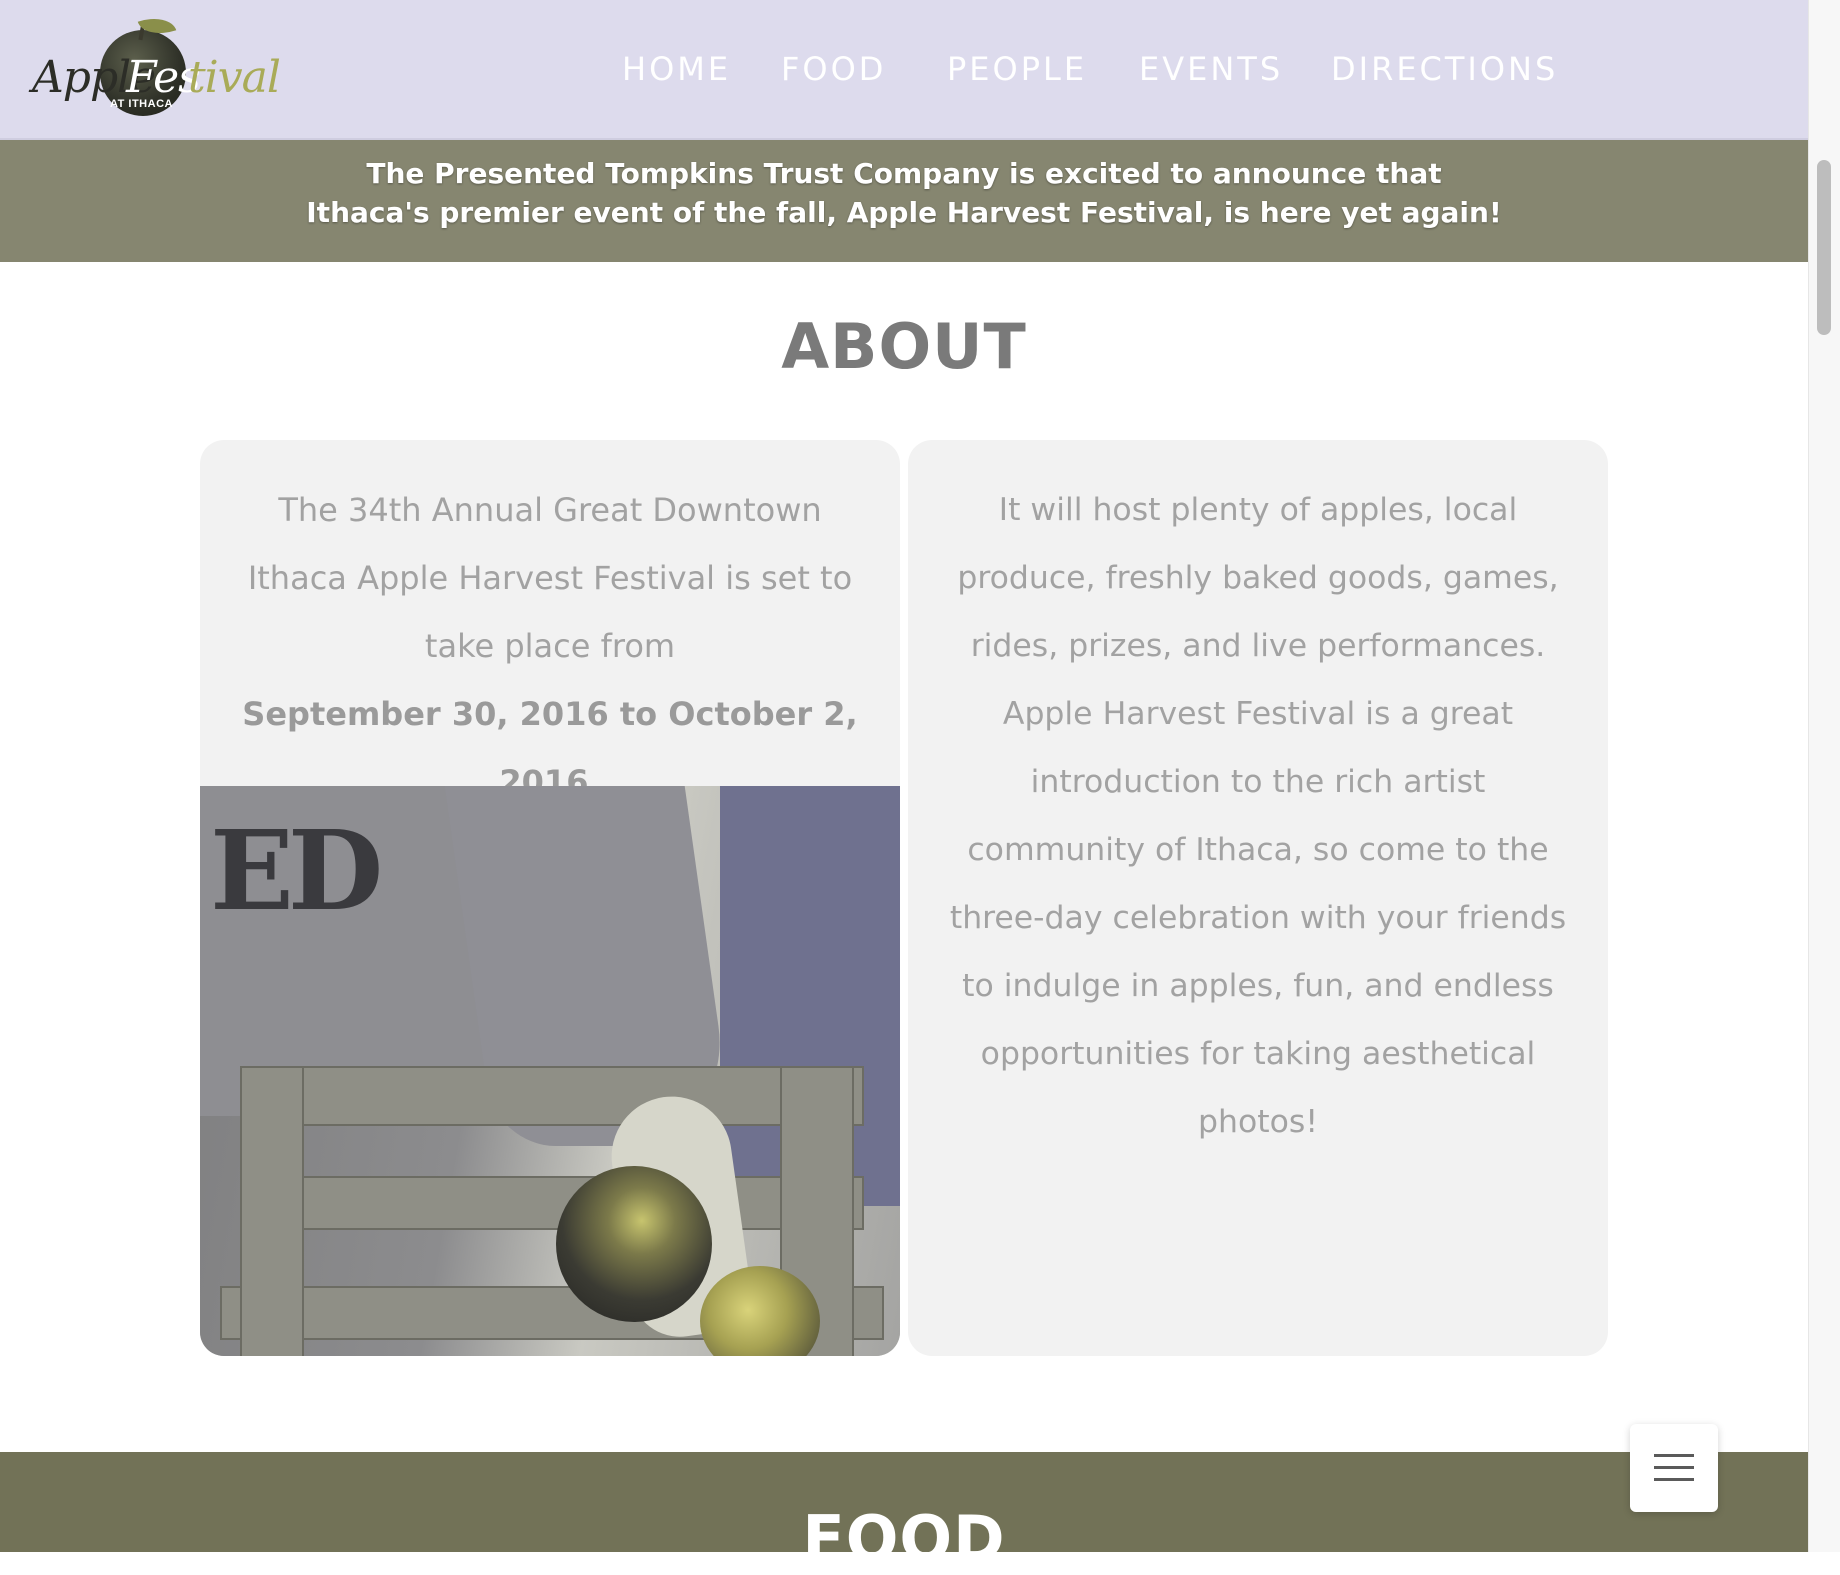 The image size is (1840, 1575). What do you see at coordinates (634, 1244) in the screenshot?
I see `held-apple` at bounding box center [634, 1244].